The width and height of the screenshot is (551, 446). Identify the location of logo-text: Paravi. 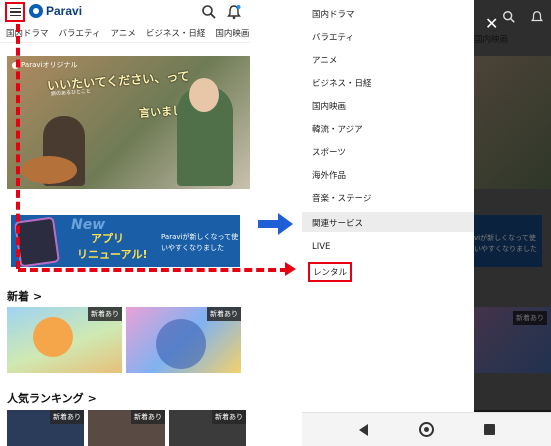
(64, 11).